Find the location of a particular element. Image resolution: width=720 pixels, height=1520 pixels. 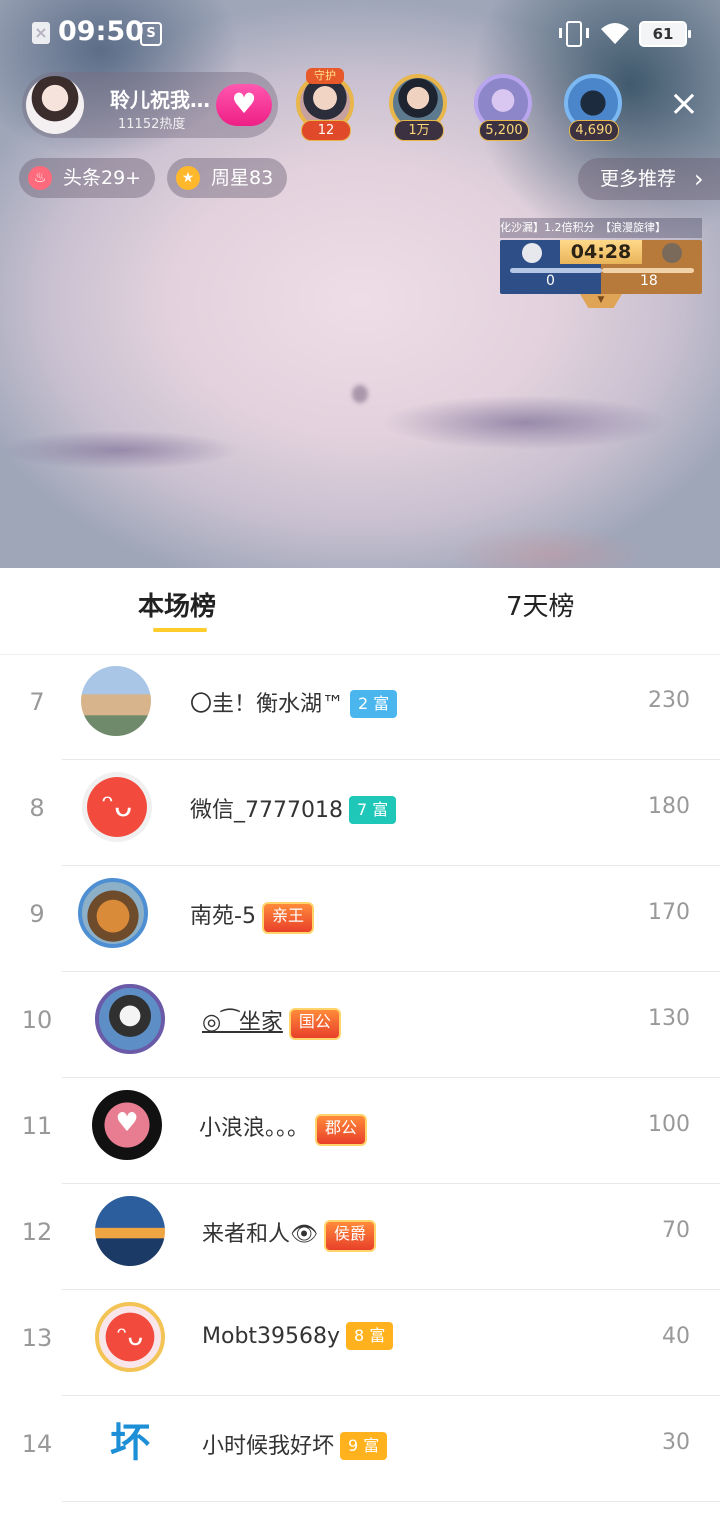

points: 180 is located at coordinates (669, 806).